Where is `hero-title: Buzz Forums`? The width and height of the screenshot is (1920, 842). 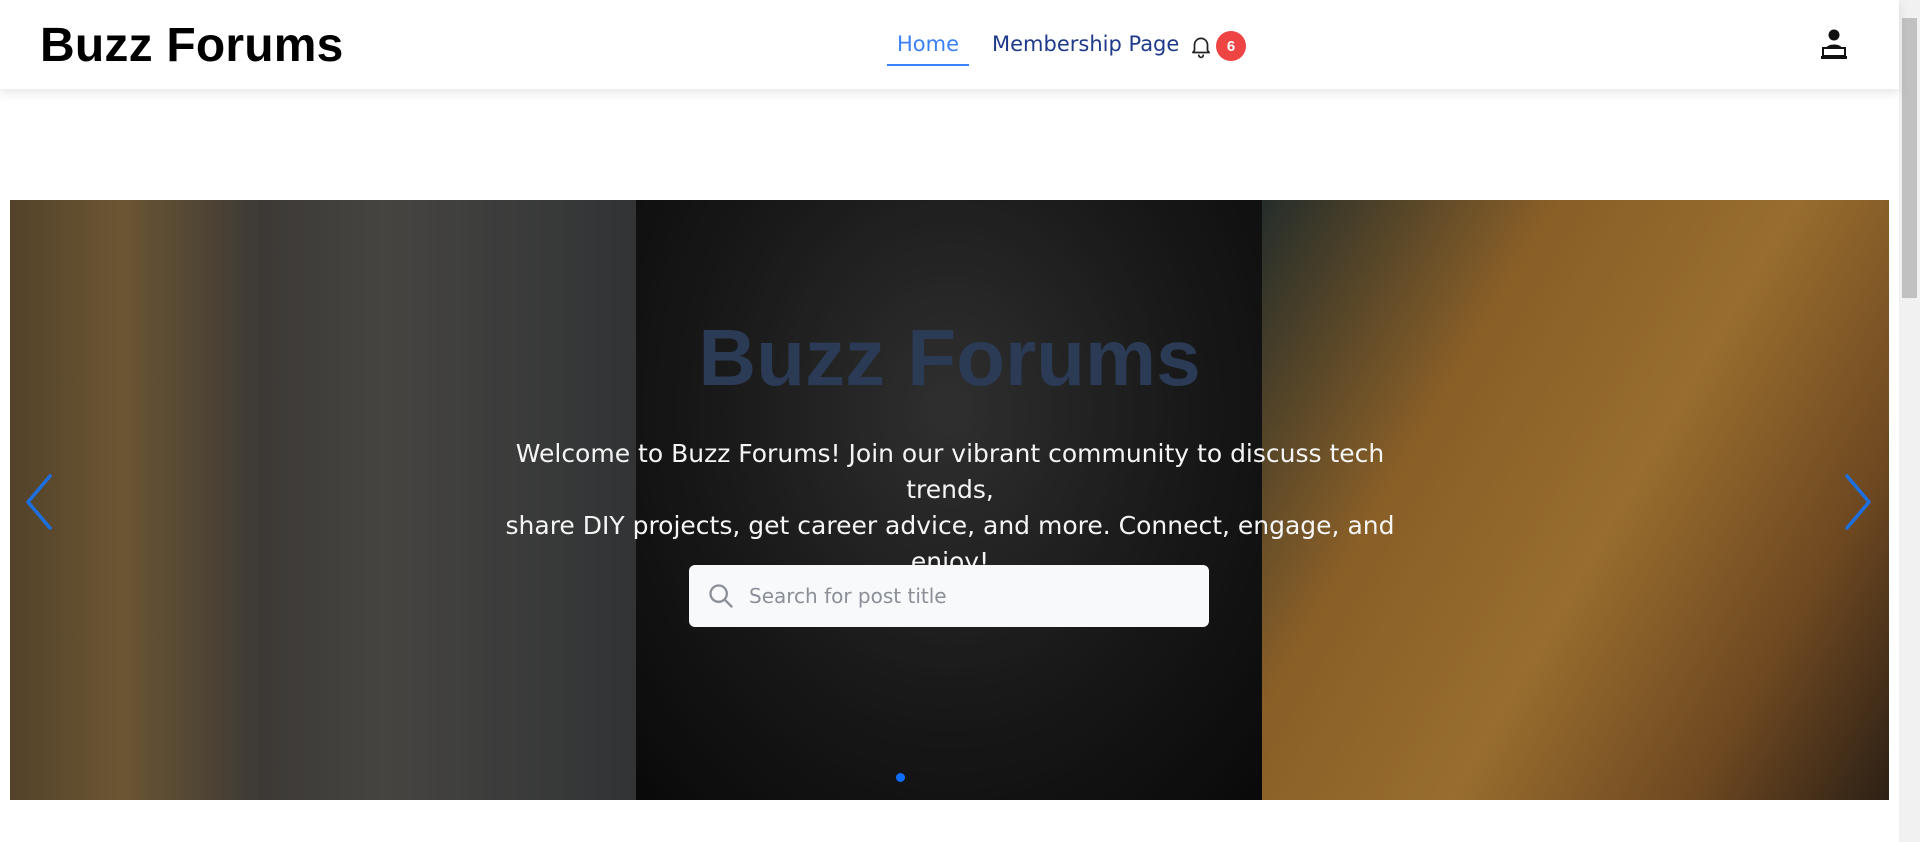
hero-title: Buzz Forums is located at coordinates (949, 357).